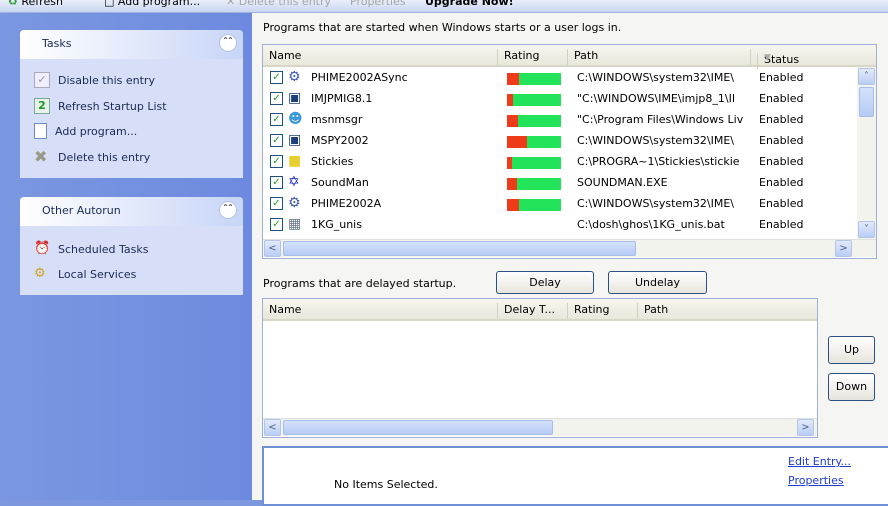  I want to click on sort-desc-icon: ▼, so click(764, 61).